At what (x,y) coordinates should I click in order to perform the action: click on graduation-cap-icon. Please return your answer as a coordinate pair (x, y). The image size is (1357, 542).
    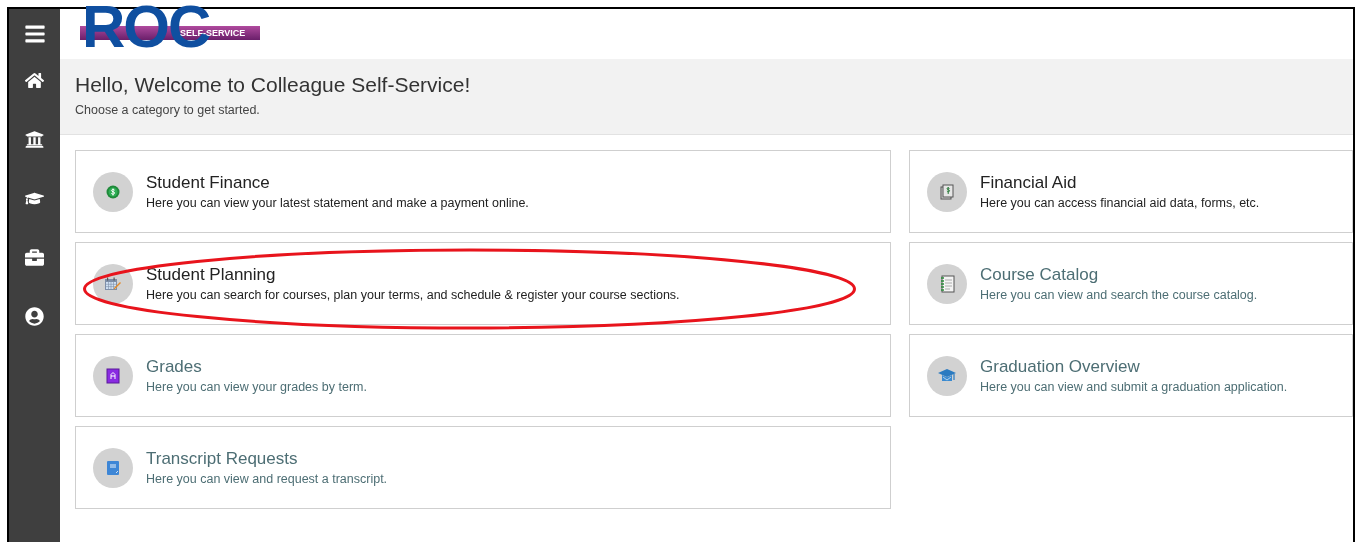
    Looking at the image, I should click on (947, 375).